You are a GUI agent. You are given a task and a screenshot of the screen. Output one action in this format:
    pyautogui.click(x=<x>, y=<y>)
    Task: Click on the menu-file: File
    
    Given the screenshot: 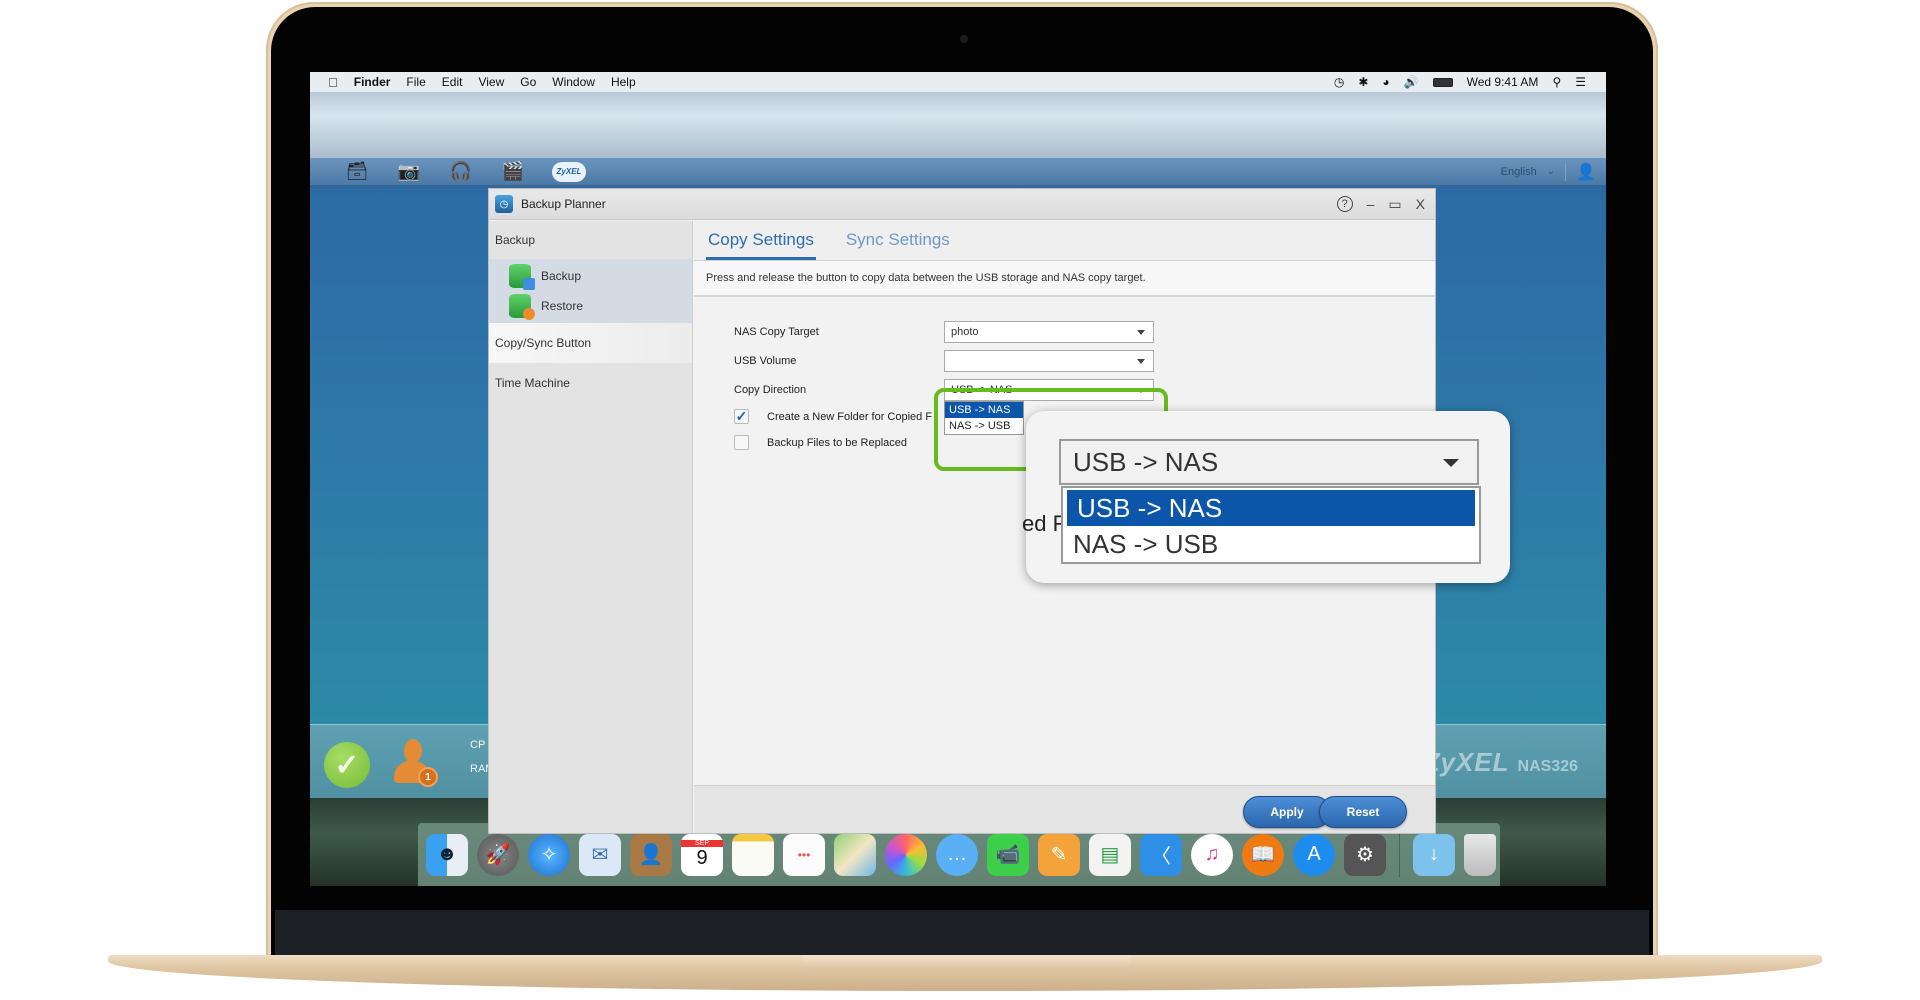 What is the action you would take?
    pyautogui.click(x=415, y=82)
    